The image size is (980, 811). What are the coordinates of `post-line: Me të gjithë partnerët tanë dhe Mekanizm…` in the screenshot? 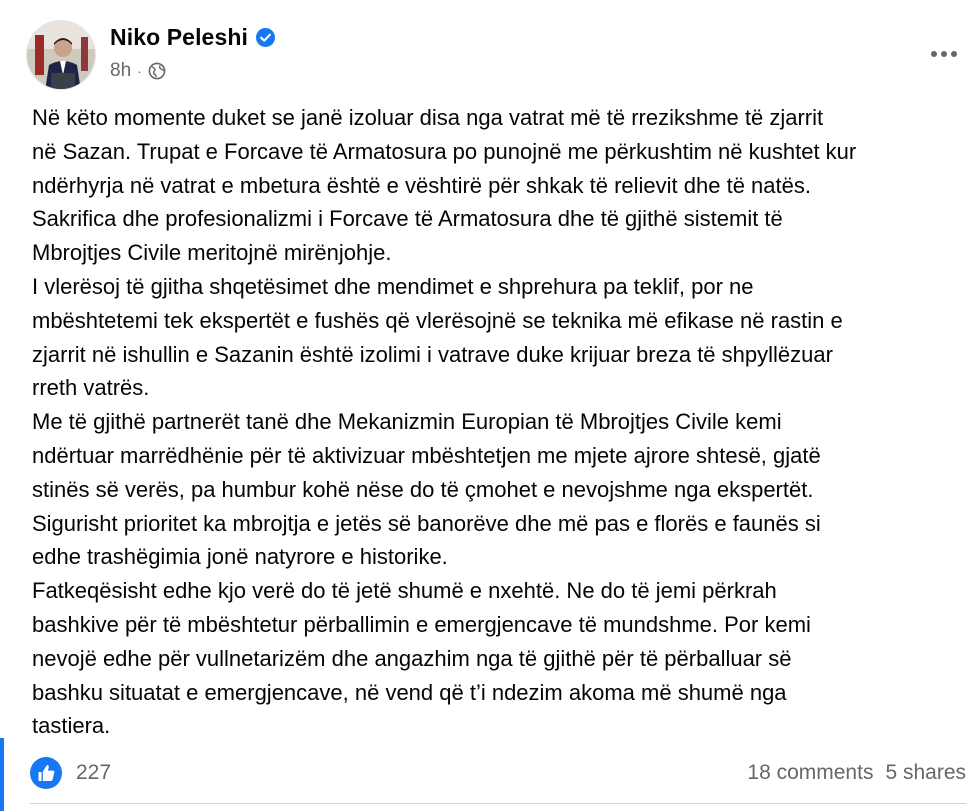 It's located at (407, 422).